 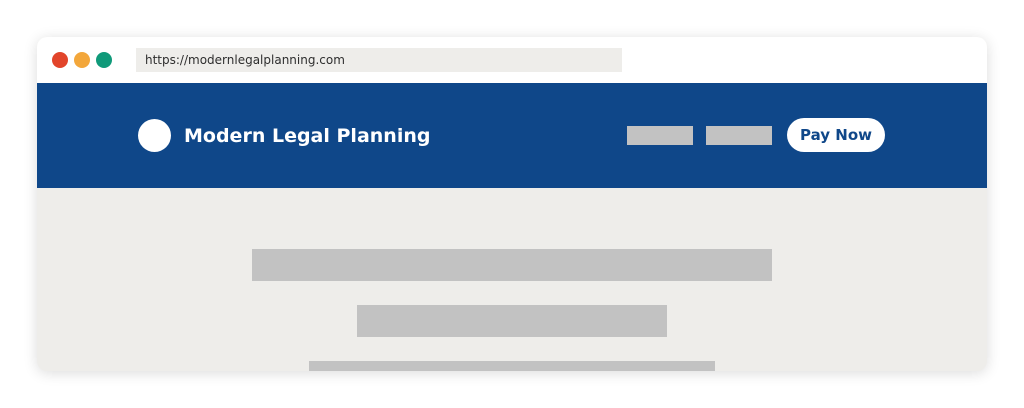 What do you see at coordinates (60, 60) in the screenshot?
I see `close-window-button` at bounding box center [60, 60].